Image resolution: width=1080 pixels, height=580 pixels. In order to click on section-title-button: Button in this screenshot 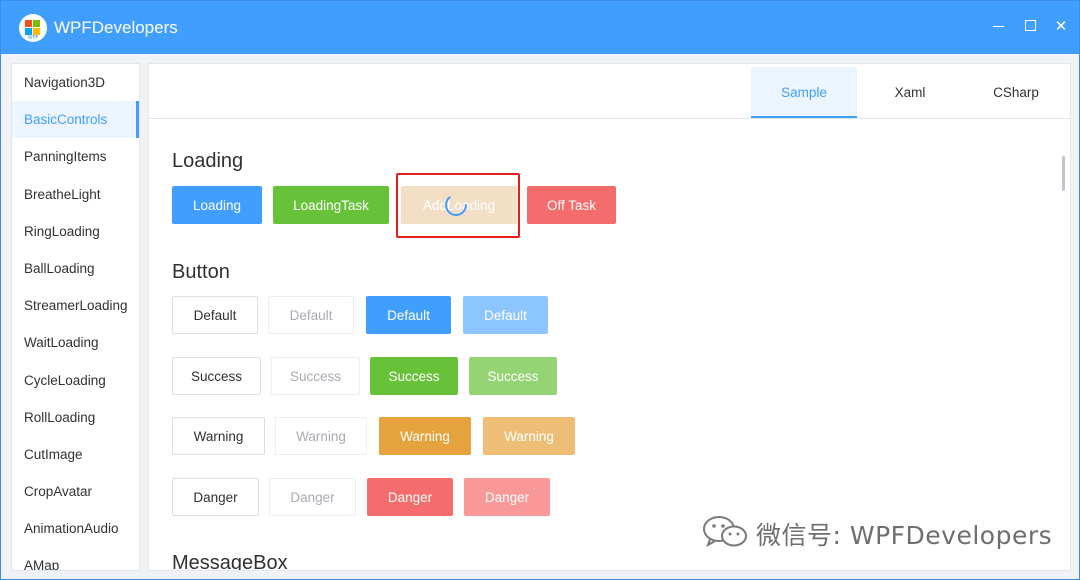, I will do `click(201, 272)`.